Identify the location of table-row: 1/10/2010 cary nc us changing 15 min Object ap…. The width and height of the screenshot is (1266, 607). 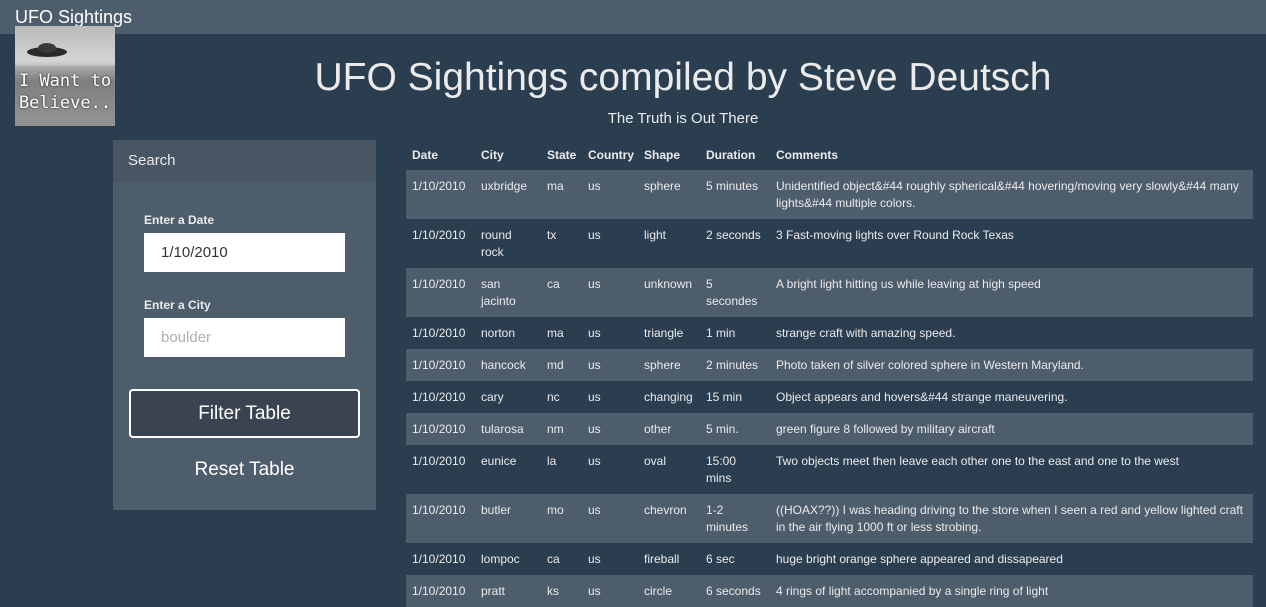
(829, 397).